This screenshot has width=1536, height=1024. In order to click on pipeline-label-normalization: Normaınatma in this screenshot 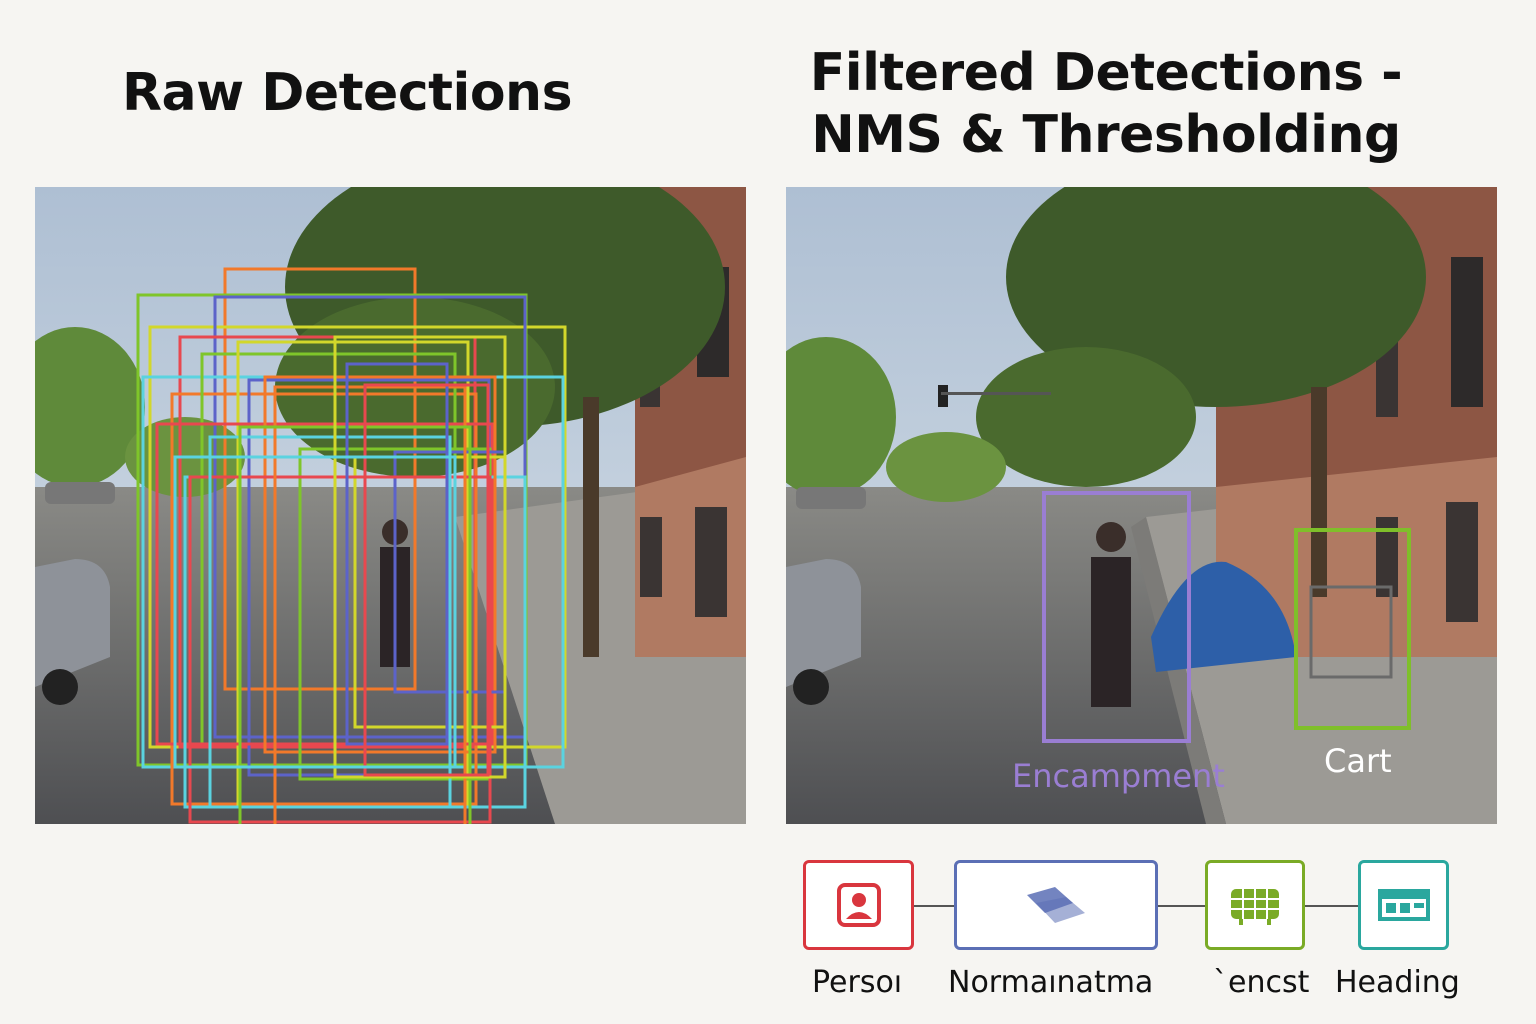, I will do `click(1051, 982)`.